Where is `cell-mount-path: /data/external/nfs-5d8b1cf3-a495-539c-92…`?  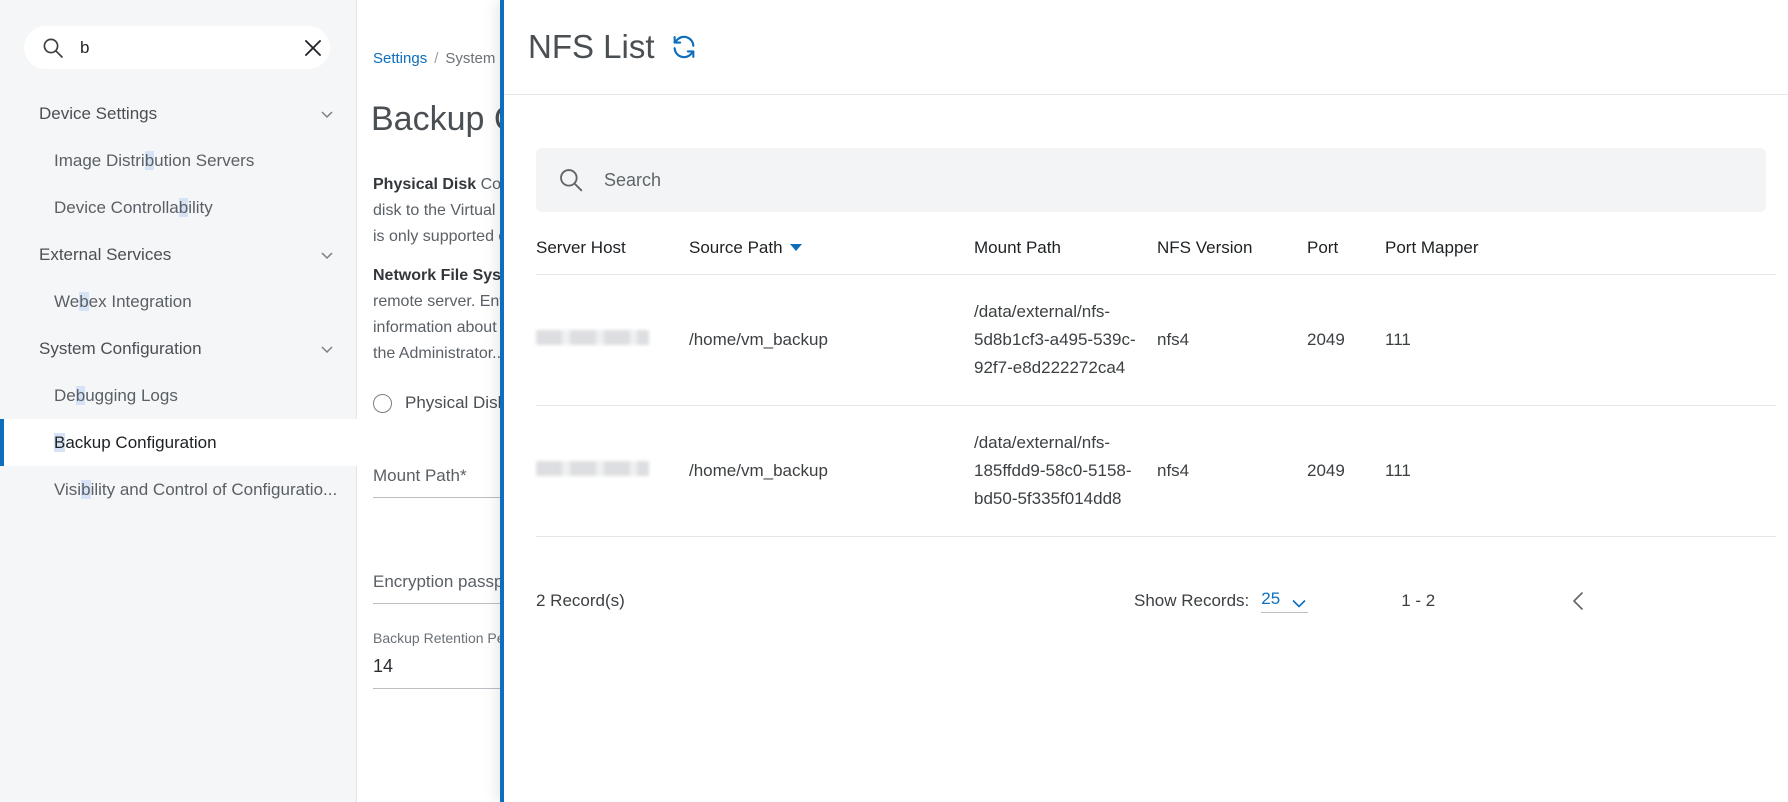 cell-mount-path: /data/external/nfs-5d8b1cf3-a495-539c-92… is located at coordinates (1055, 339).